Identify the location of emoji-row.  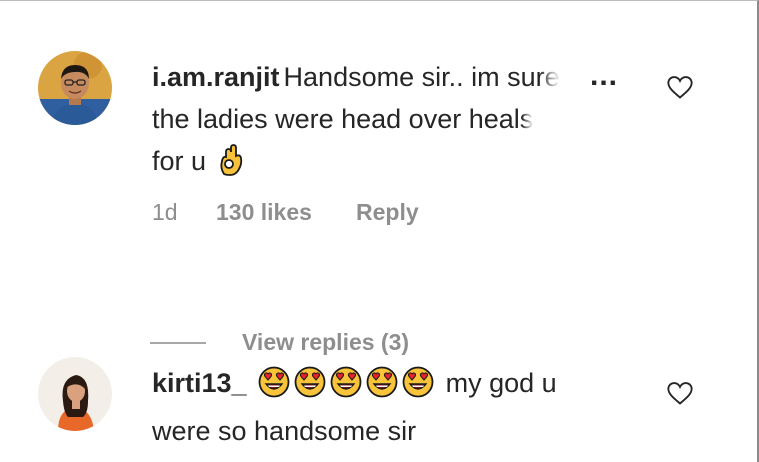
(348, 382).